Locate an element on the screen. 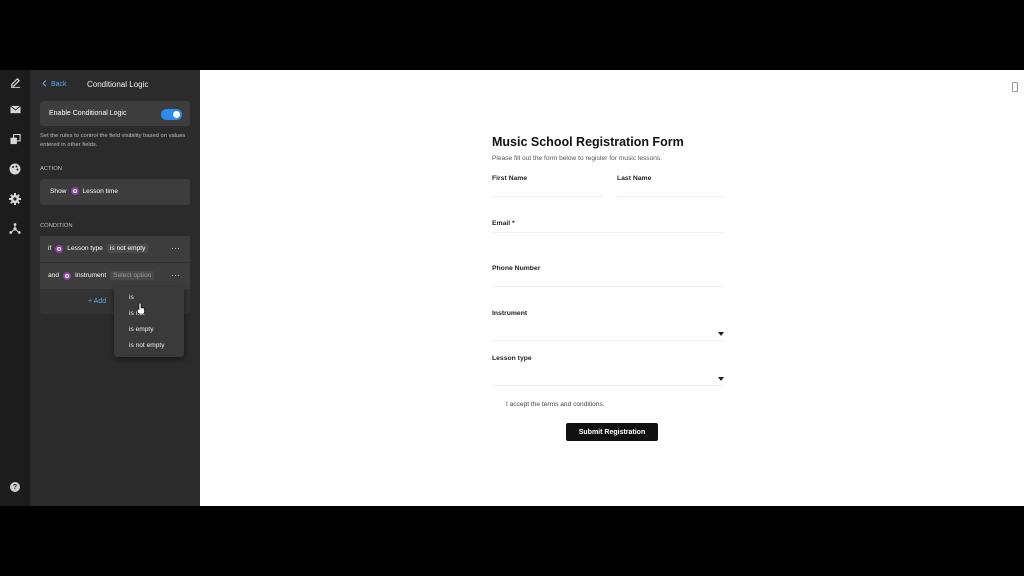 The width and height of the screenshot is (1024, 576). add-condition-label: Add is located at coordinates (100, 301).